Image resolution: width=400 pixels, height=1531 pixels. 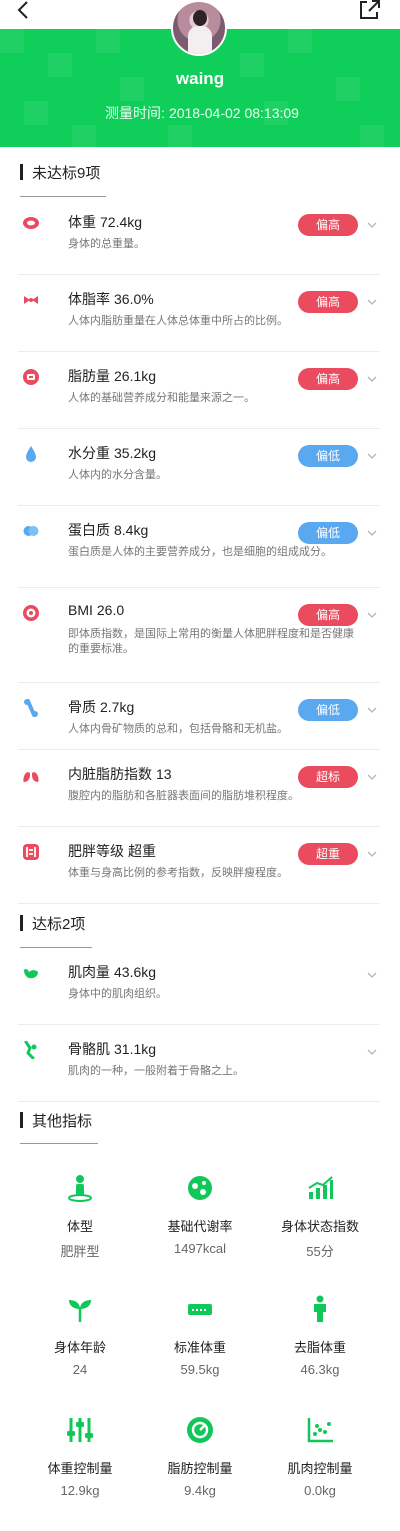 I want to click on sprout-icon, so click(x=80, y=1309).